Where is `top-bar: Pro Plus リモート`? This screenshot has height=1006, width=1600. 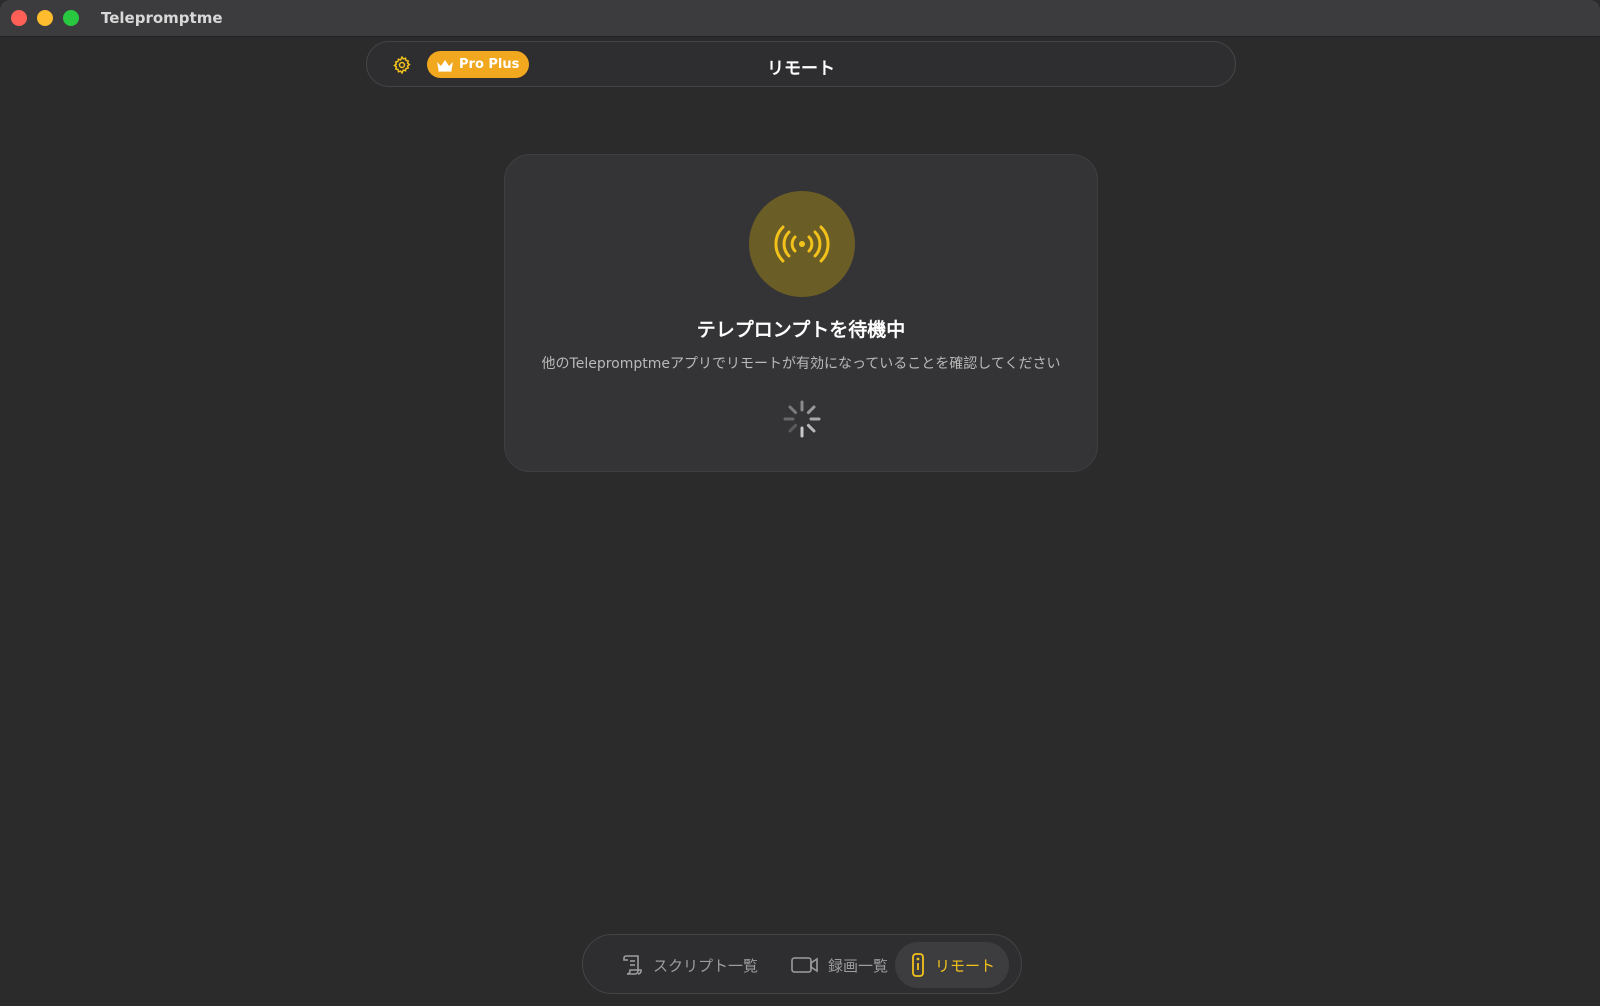 top-bar: Pro Plus リモート is located at coordinates (801, 64).